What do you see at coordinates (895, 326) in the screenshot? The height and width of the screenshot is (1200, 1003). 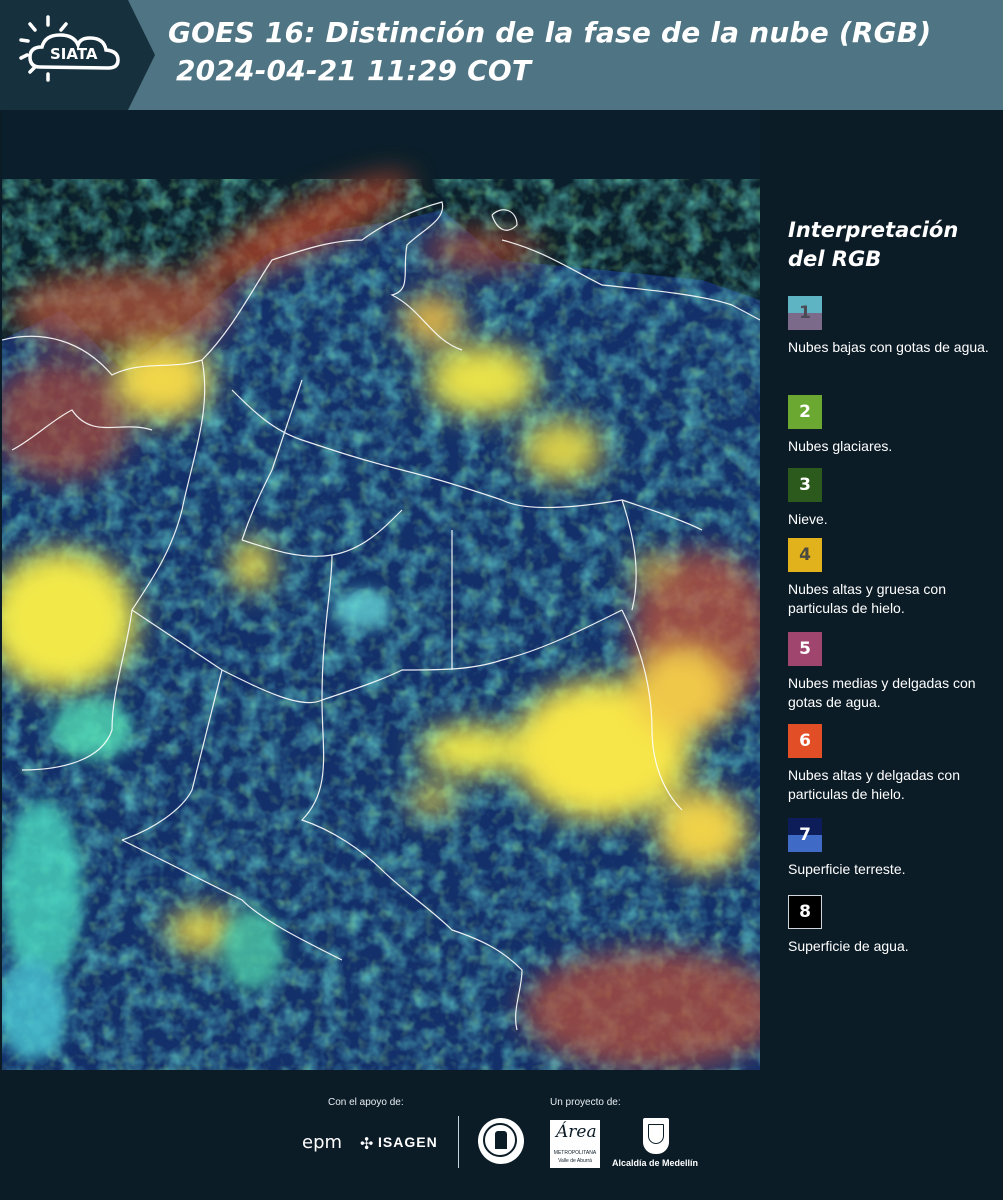 I see `legend-item-1: 1 Nubes bajas con gotas de agua.` at bounding box center [895, 326].